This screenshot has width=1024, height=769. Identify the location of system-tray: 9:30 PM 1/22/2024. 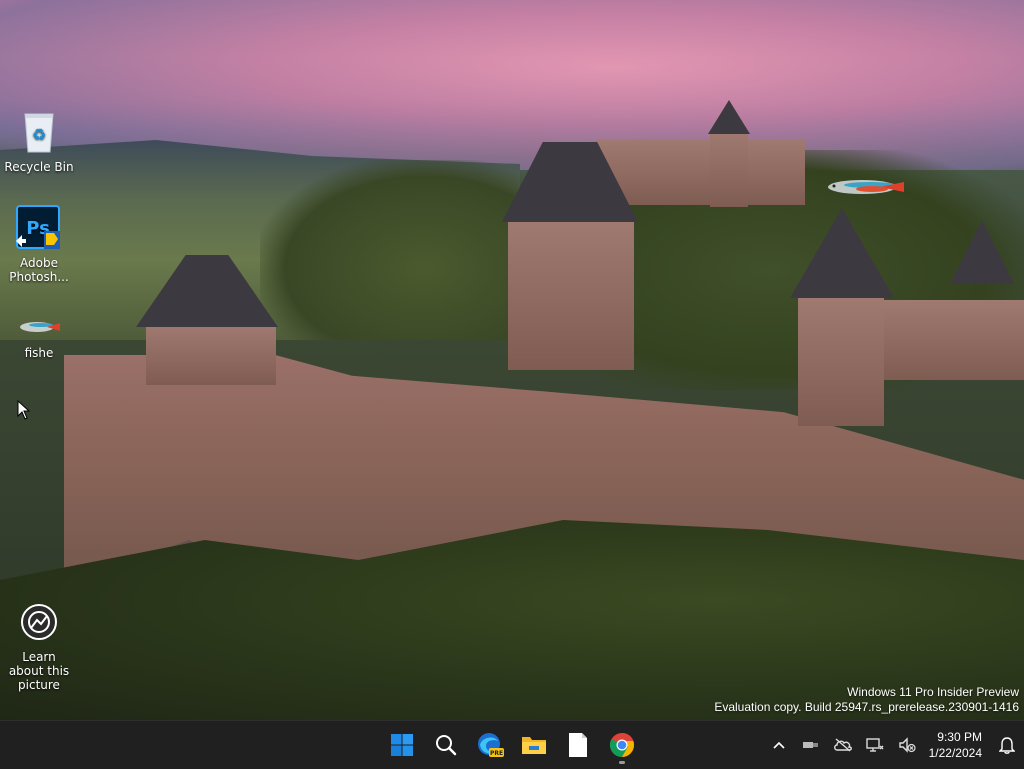
(893, 745).